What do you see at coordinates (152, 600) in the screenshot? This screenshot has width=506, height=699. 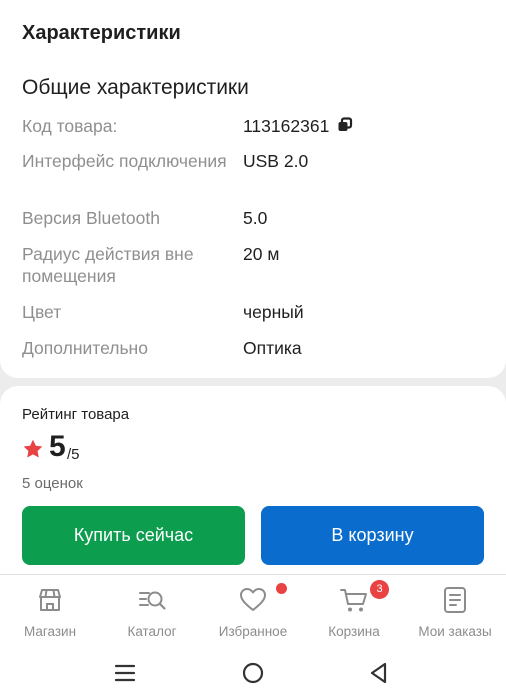 I see `catalog-search-icon` at bounding box center [152, 600].